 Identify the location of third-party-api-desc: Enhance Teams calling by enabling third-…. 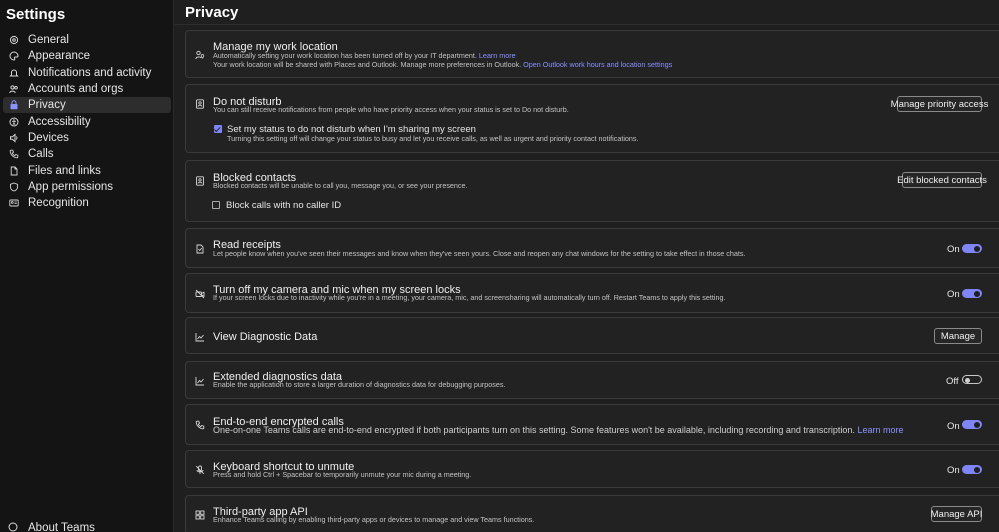
(374, 519).